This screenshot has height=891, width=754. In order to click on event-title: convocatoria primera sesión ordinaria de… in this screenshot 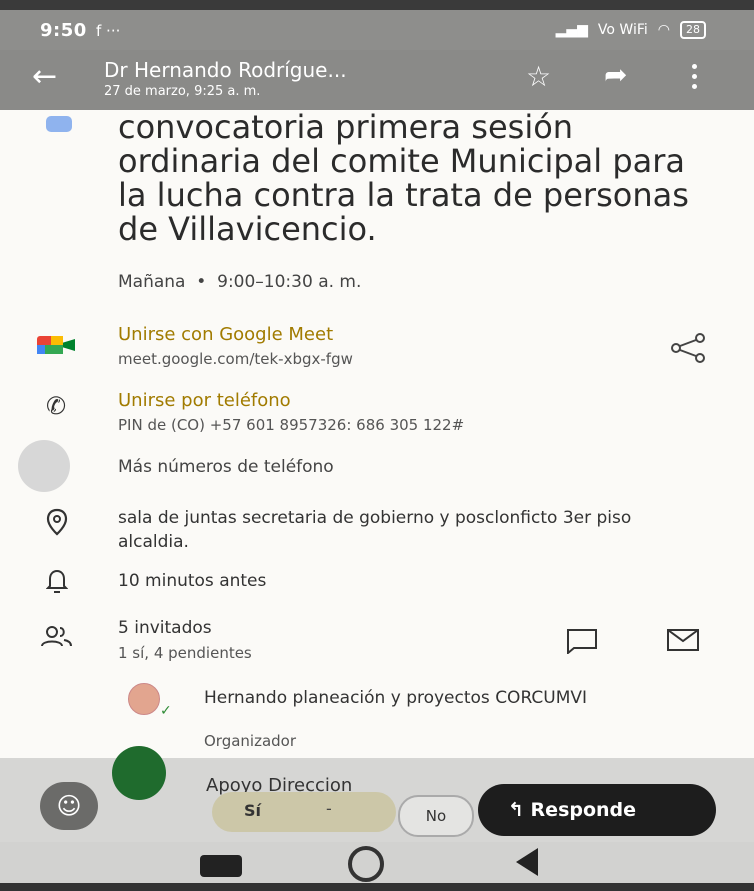, I will do `click(403, 178)`.